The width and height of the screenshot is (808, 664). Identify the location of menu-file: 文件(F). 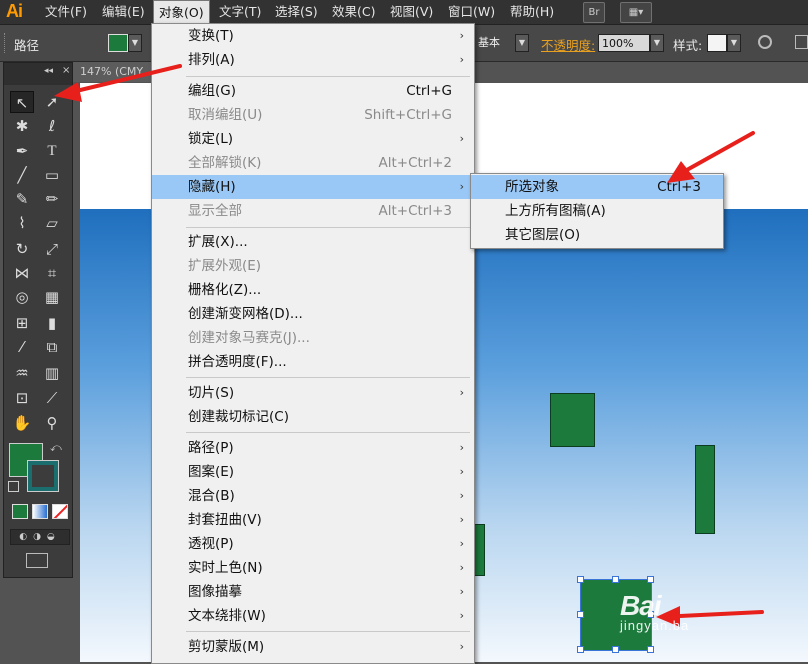
(66, 12).